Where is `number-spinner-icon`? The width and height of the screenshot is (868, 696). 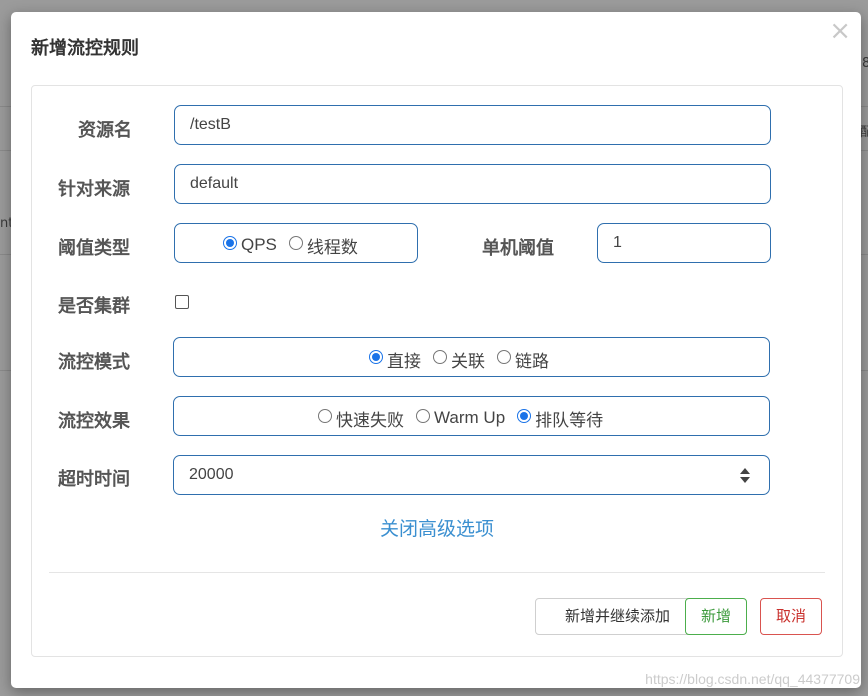
number-spinner-icon is located at coordinates (745, 476).